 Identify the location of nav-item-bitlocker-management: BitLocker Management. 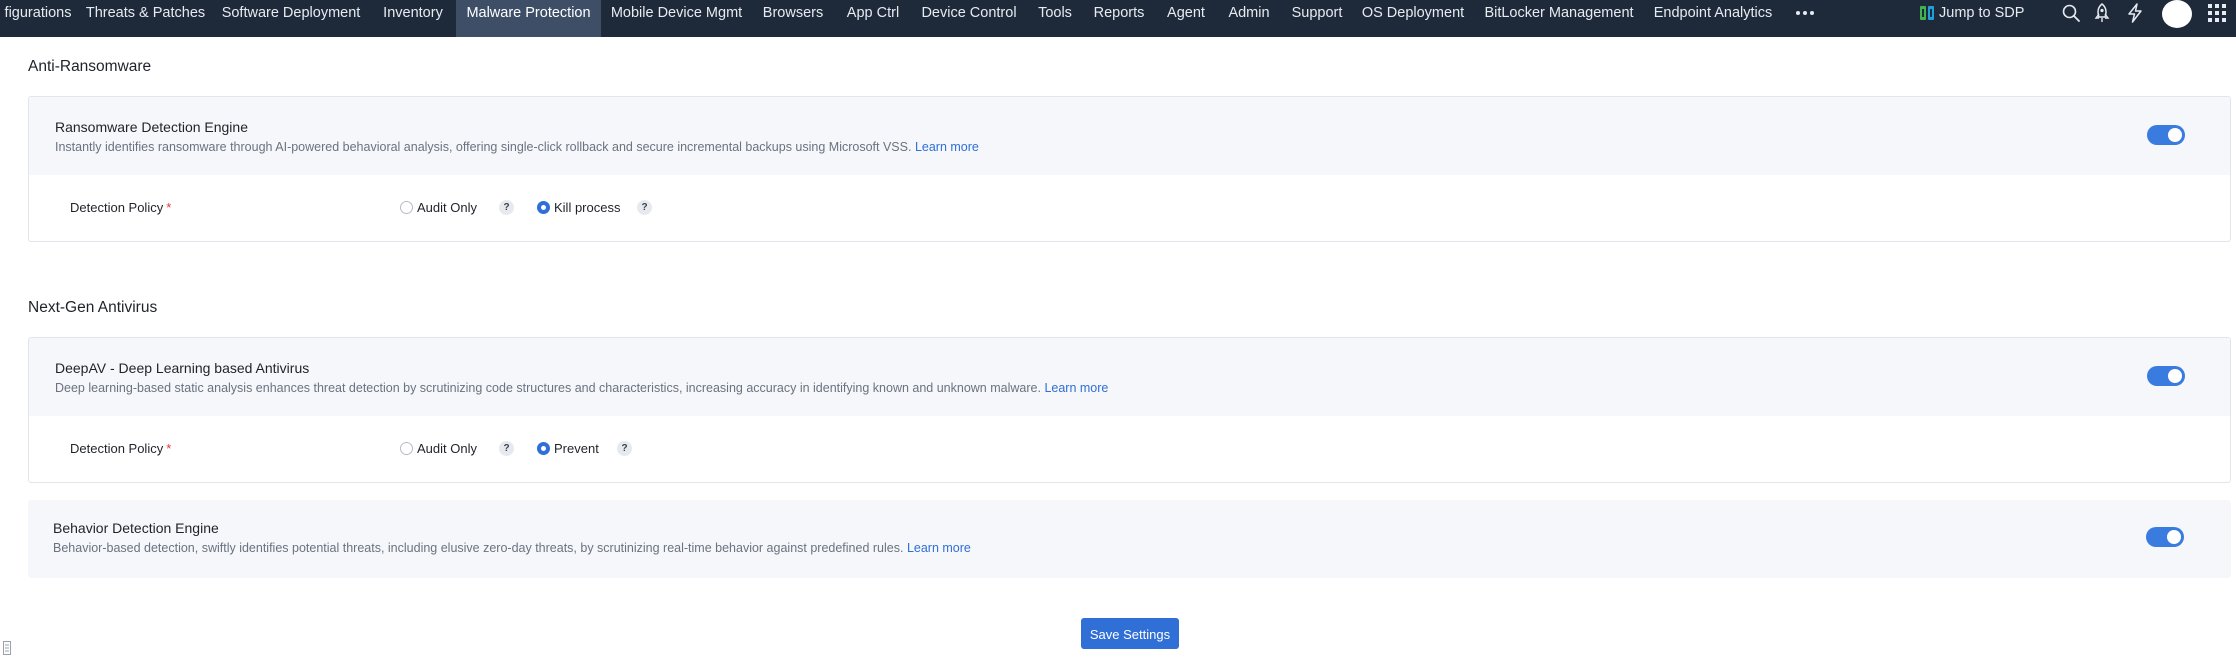
(1559, 18).